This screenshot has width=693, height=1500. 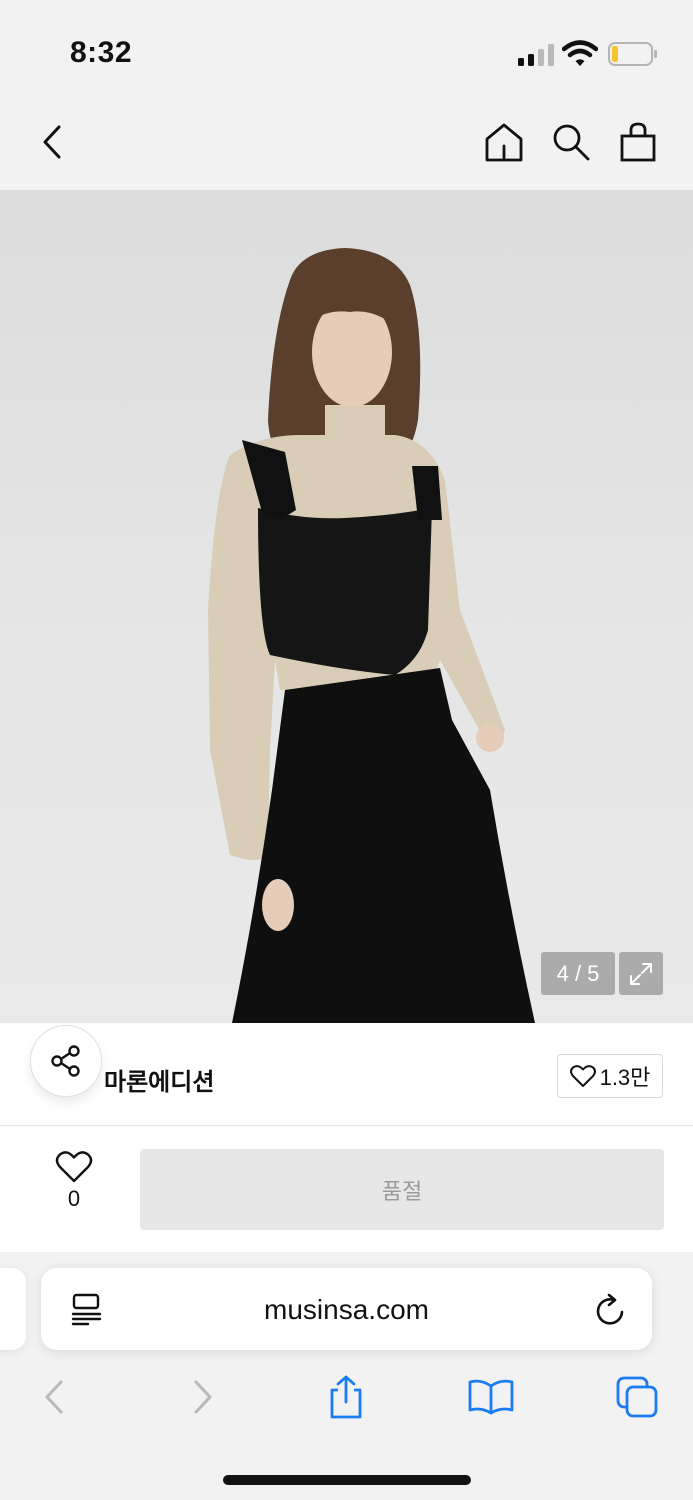 I want to click on share-up-icon, so click(x=346, y=1397).